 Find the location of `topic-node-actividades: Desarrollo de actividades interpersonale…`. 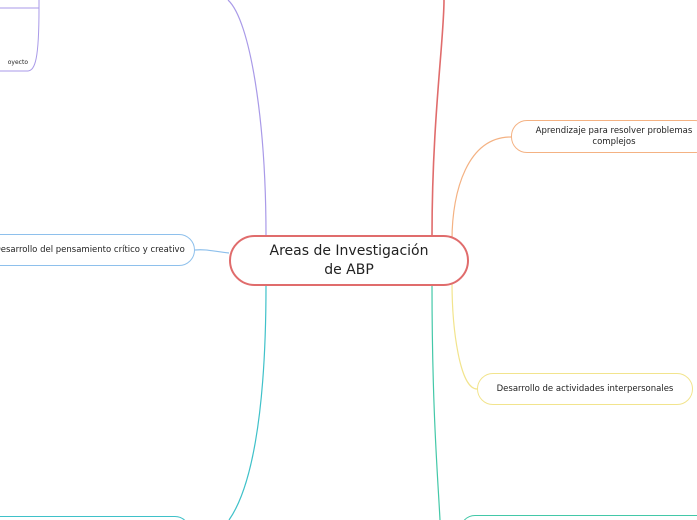

topic-node-actividades: Desarrollo de actividades interpersonale… is located at coordinates (585, 389).